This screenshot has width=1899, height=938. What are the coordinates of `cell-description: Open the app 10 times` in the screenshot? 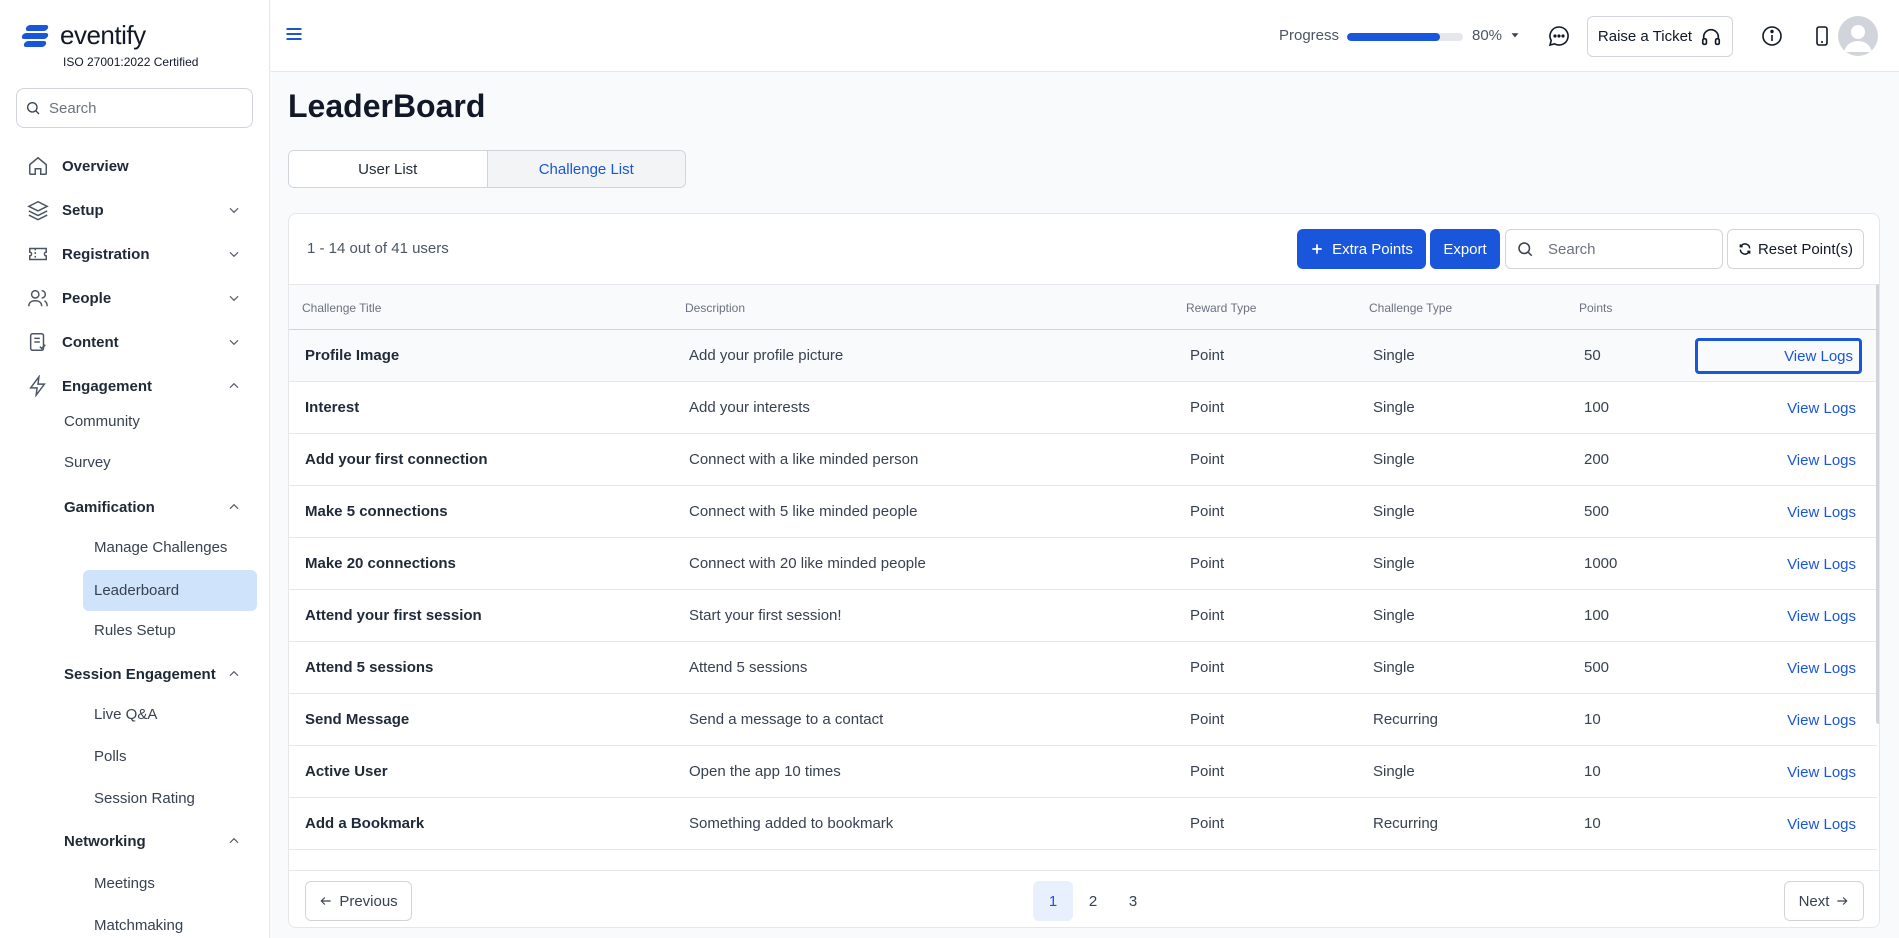 It's located at (765, 771).